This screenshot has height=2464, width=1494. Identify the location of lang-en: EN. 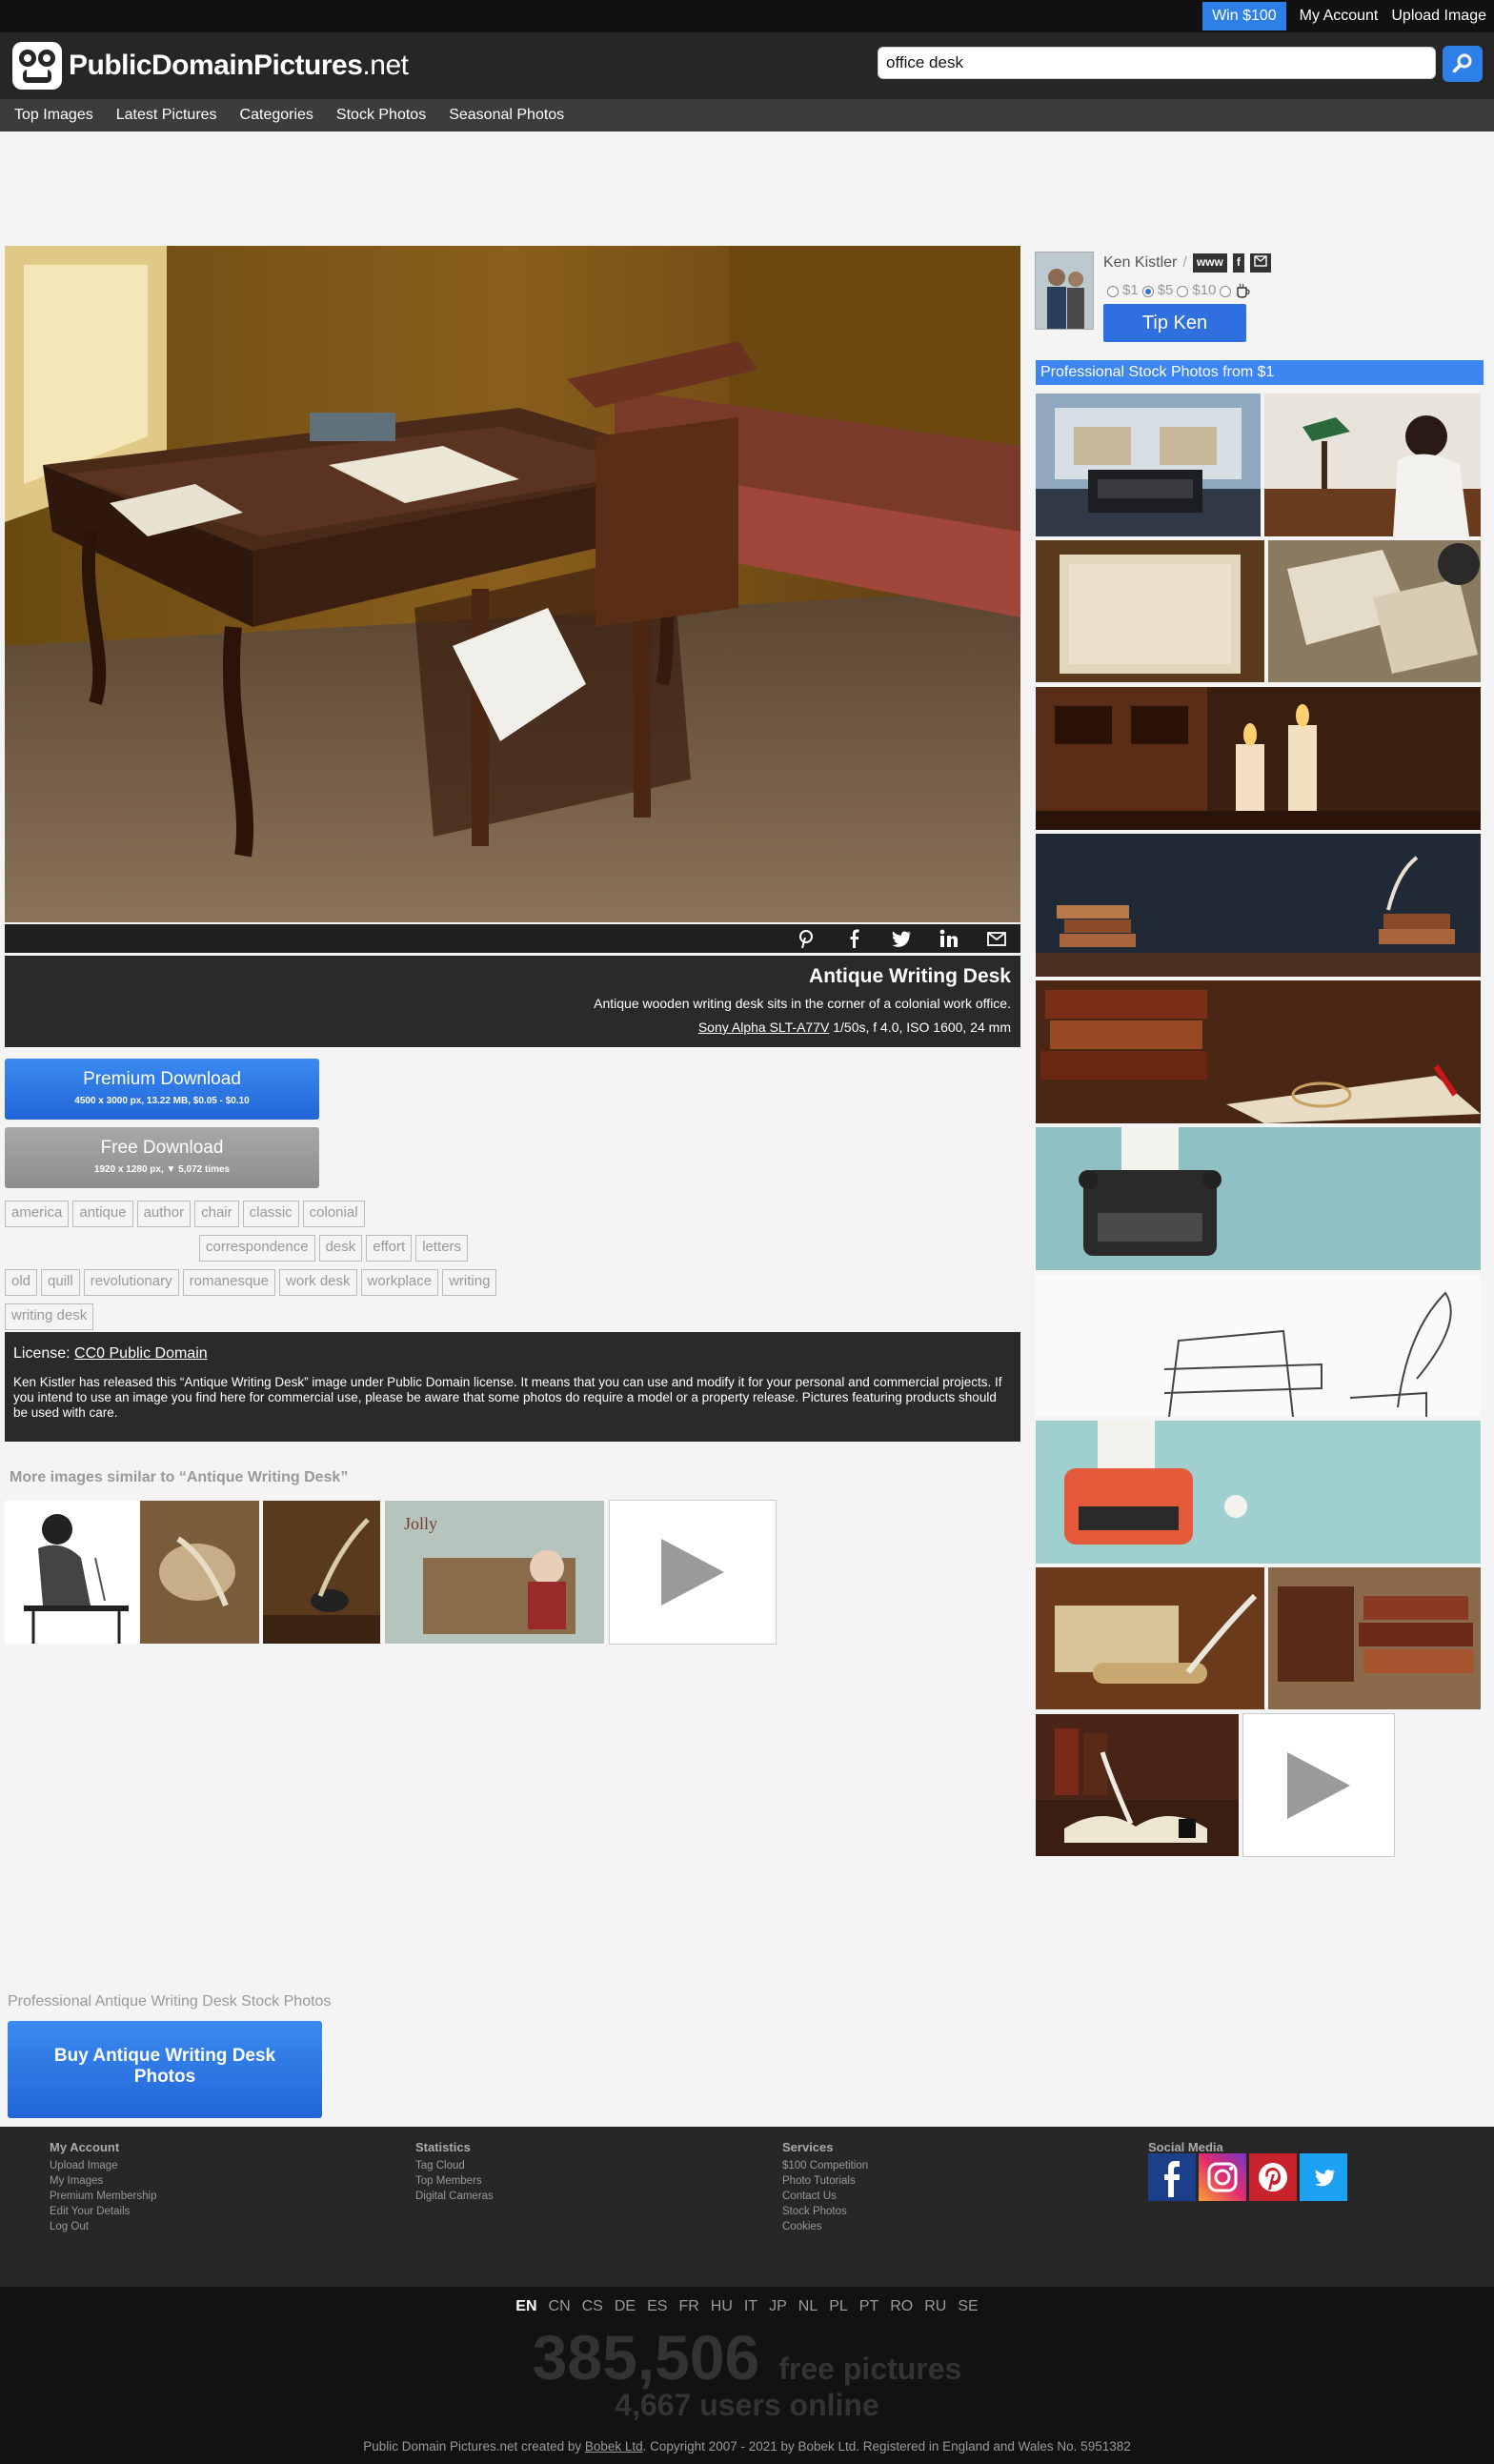
(525, 2307).